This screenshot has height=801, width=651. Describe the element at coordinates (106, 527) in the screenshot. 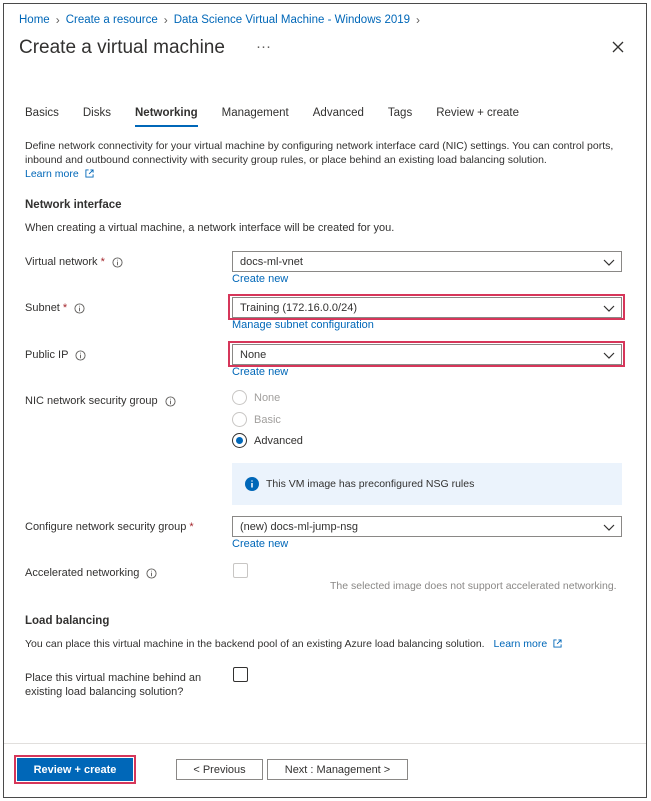

I see `configure-nsg-label-text: Configure network security group` at that location.